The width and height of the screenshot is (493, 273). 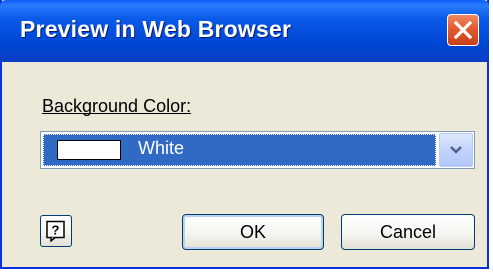 I want to click on help-button: ?, so click(x=56, y=231).